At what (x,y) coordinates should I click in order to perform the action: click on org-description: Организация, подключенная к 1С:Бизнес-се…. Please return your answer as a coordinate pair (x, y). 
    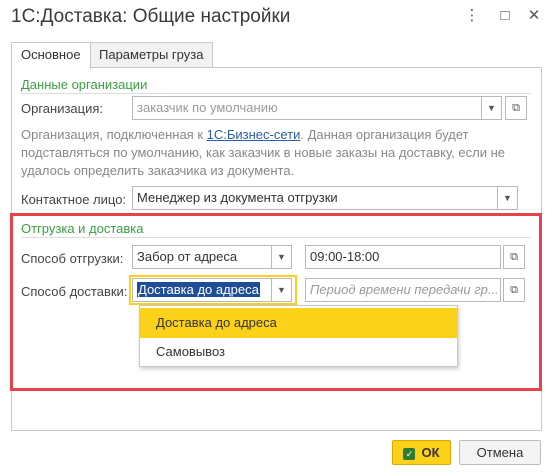
    Looking at the image, I should click on (273, 153).